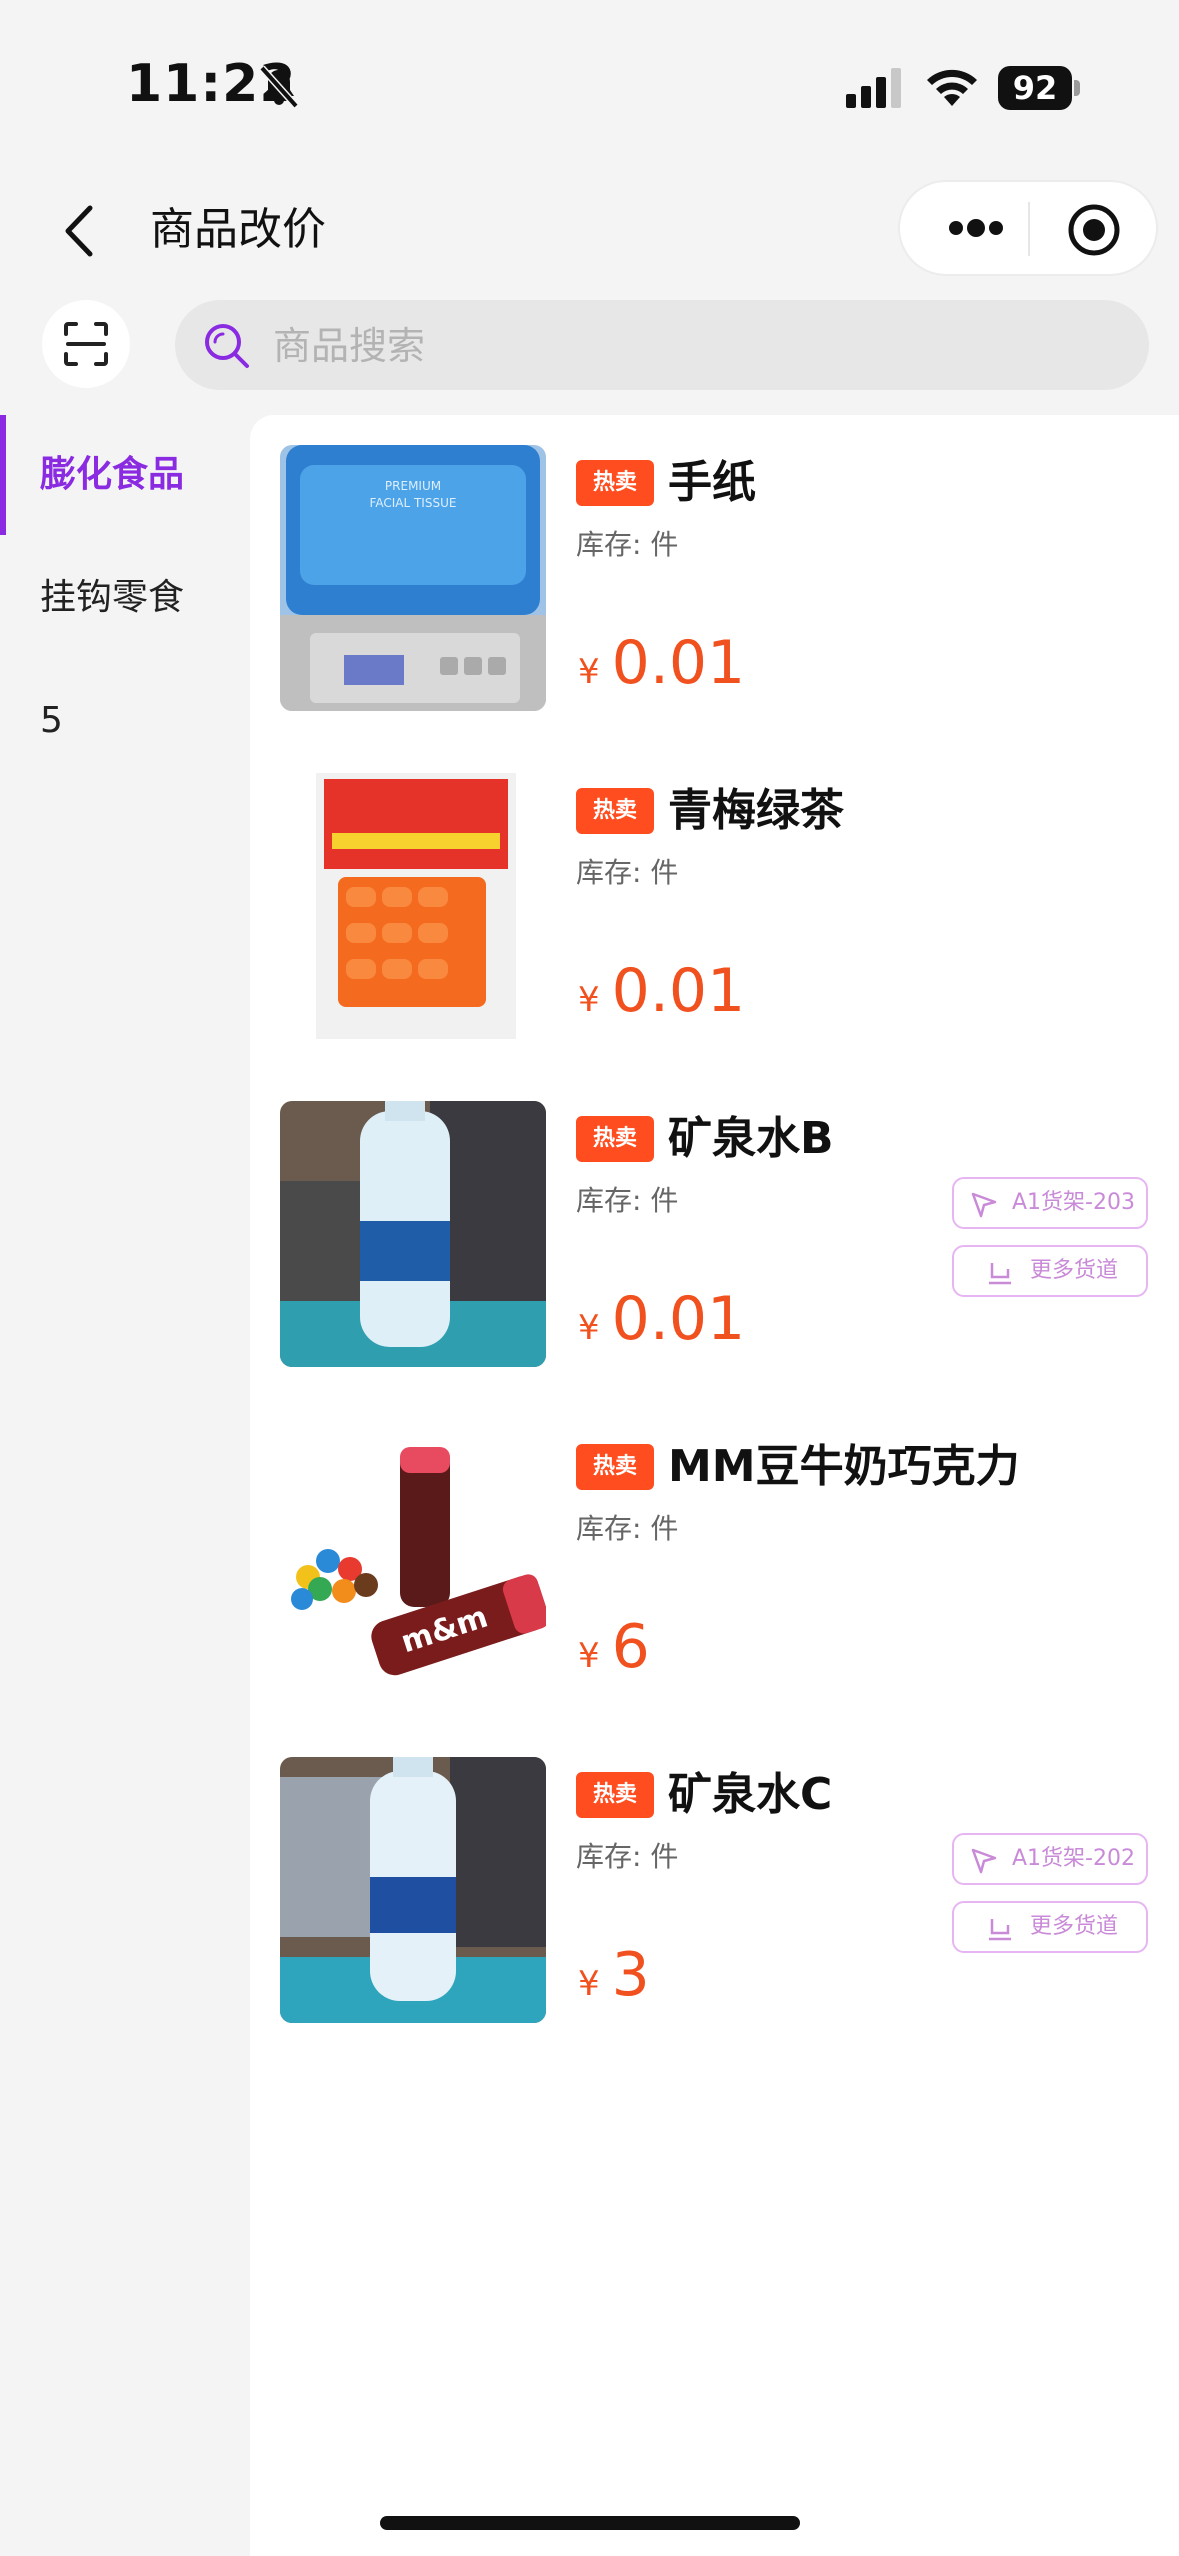 This screenshot has height=2556, width=1179. What do you see at coordinates (714, 579) in the screenshot?
I see `product-item: PREMIUM FACIAL TISSUE 热卖 手纸 库存: 件 ¥0.01` at bounding box center [714, 579].